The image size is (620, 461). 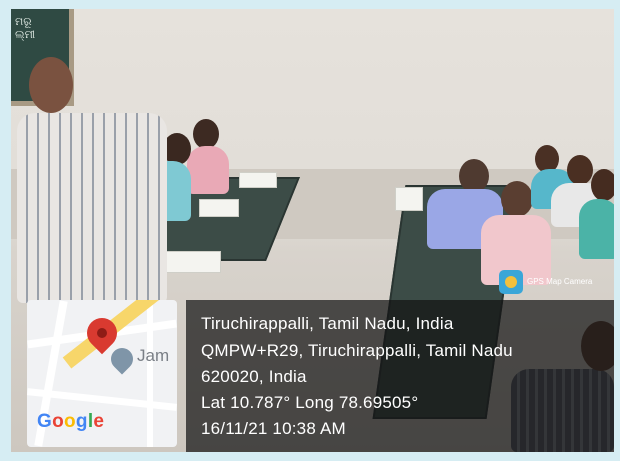 I want to click on location-line-5: 16/11/21 10:38 AM, so click(x=273, y=428).